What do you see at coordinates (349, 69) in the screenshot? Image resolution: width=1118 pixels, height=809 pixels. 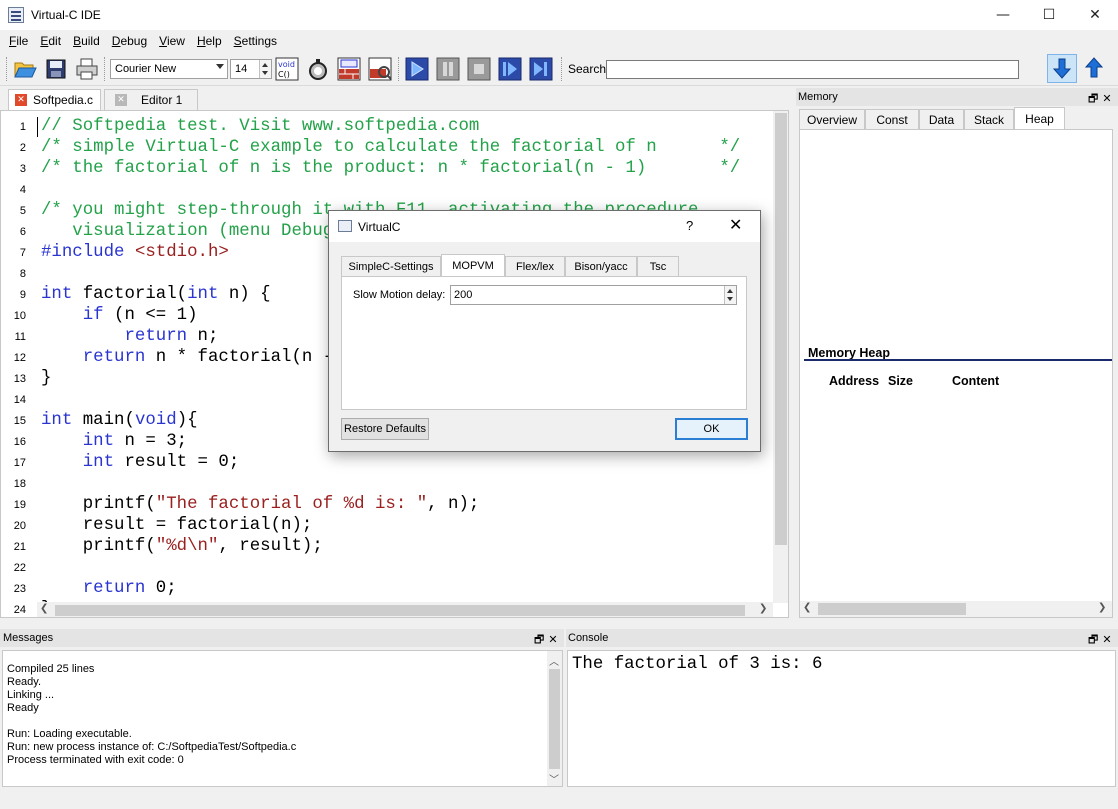 I see `compile-brick-icon` at bounding box center [349, 69].